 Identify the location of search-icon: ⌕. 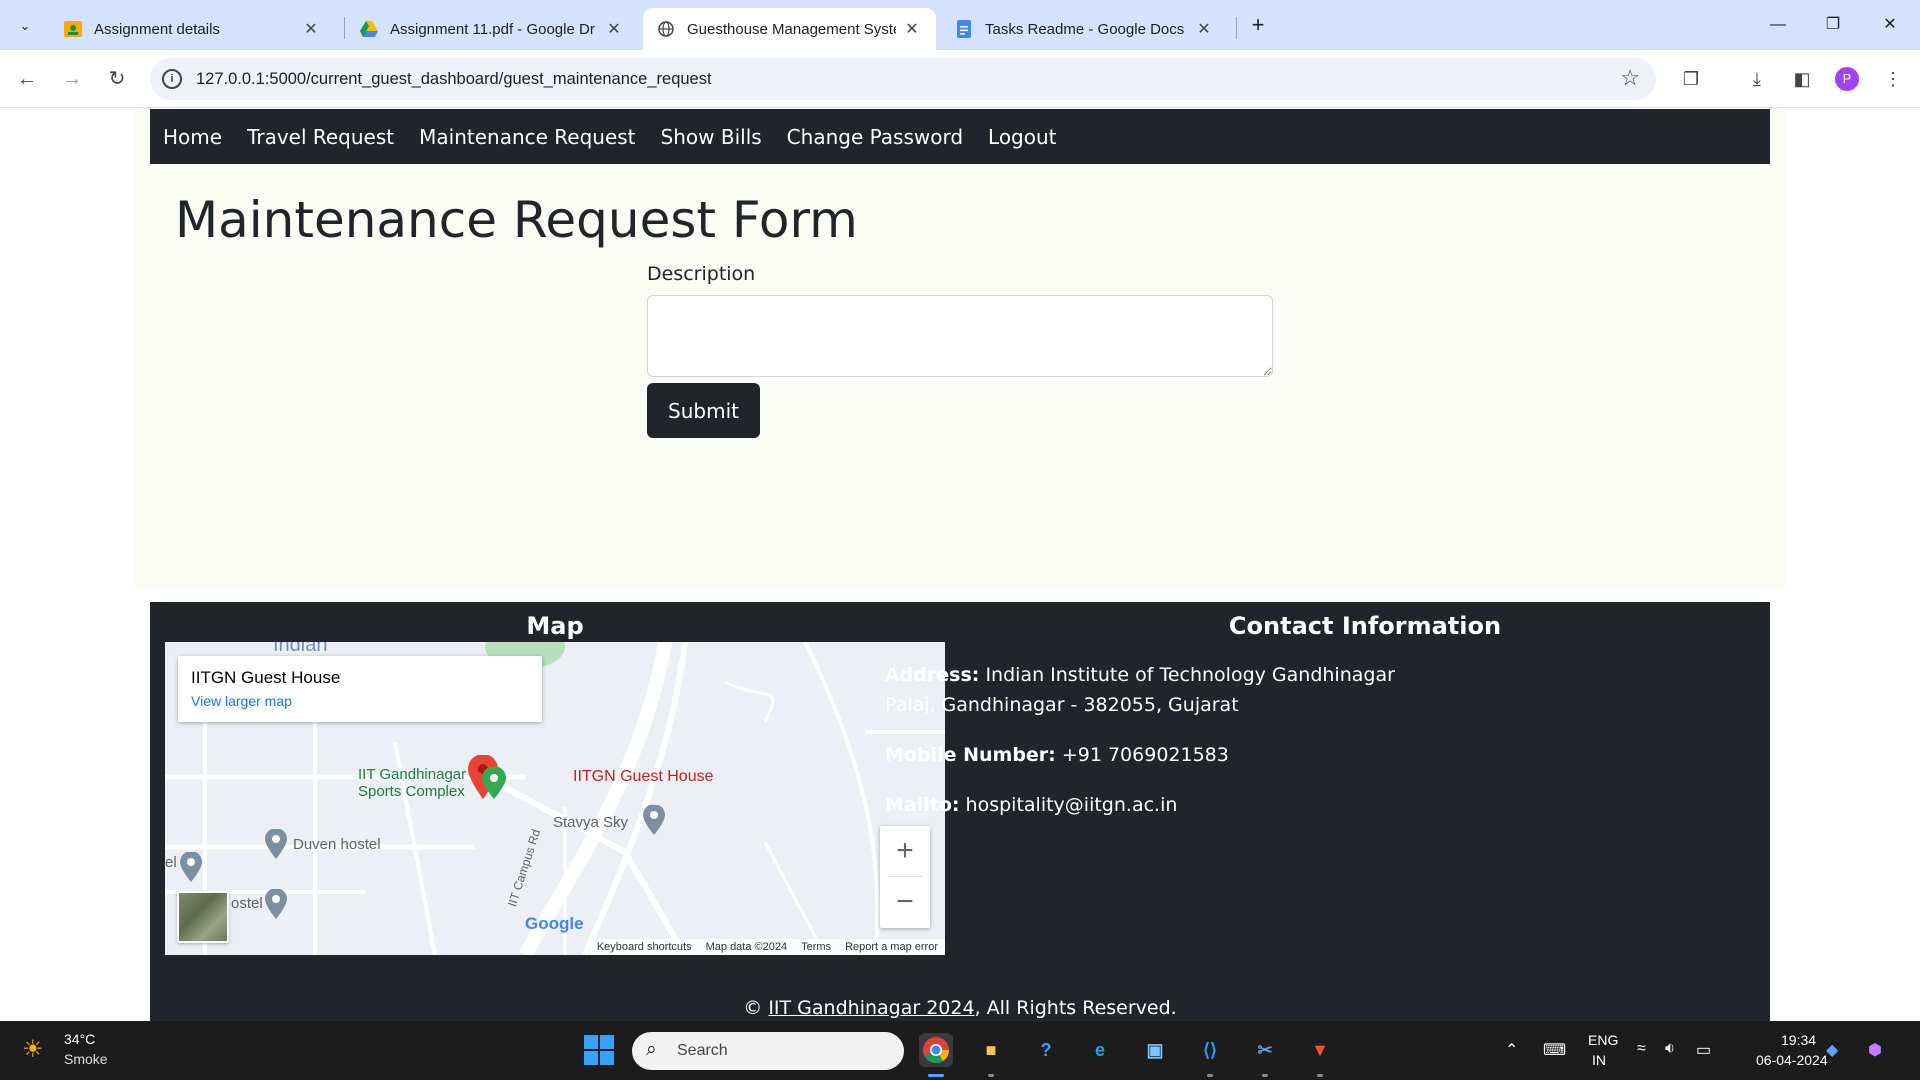
(651, 1049).